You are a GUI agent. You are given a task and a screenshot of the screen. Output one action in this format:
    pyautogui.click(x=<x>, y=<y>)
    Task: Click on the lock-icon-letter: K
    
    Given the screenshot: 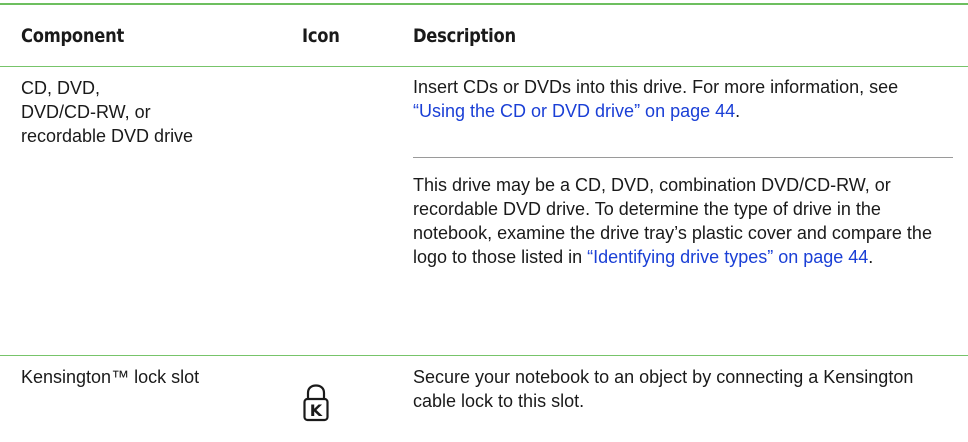 What is the action you would take?
    pyautogui.click(x=316, y=410)
    